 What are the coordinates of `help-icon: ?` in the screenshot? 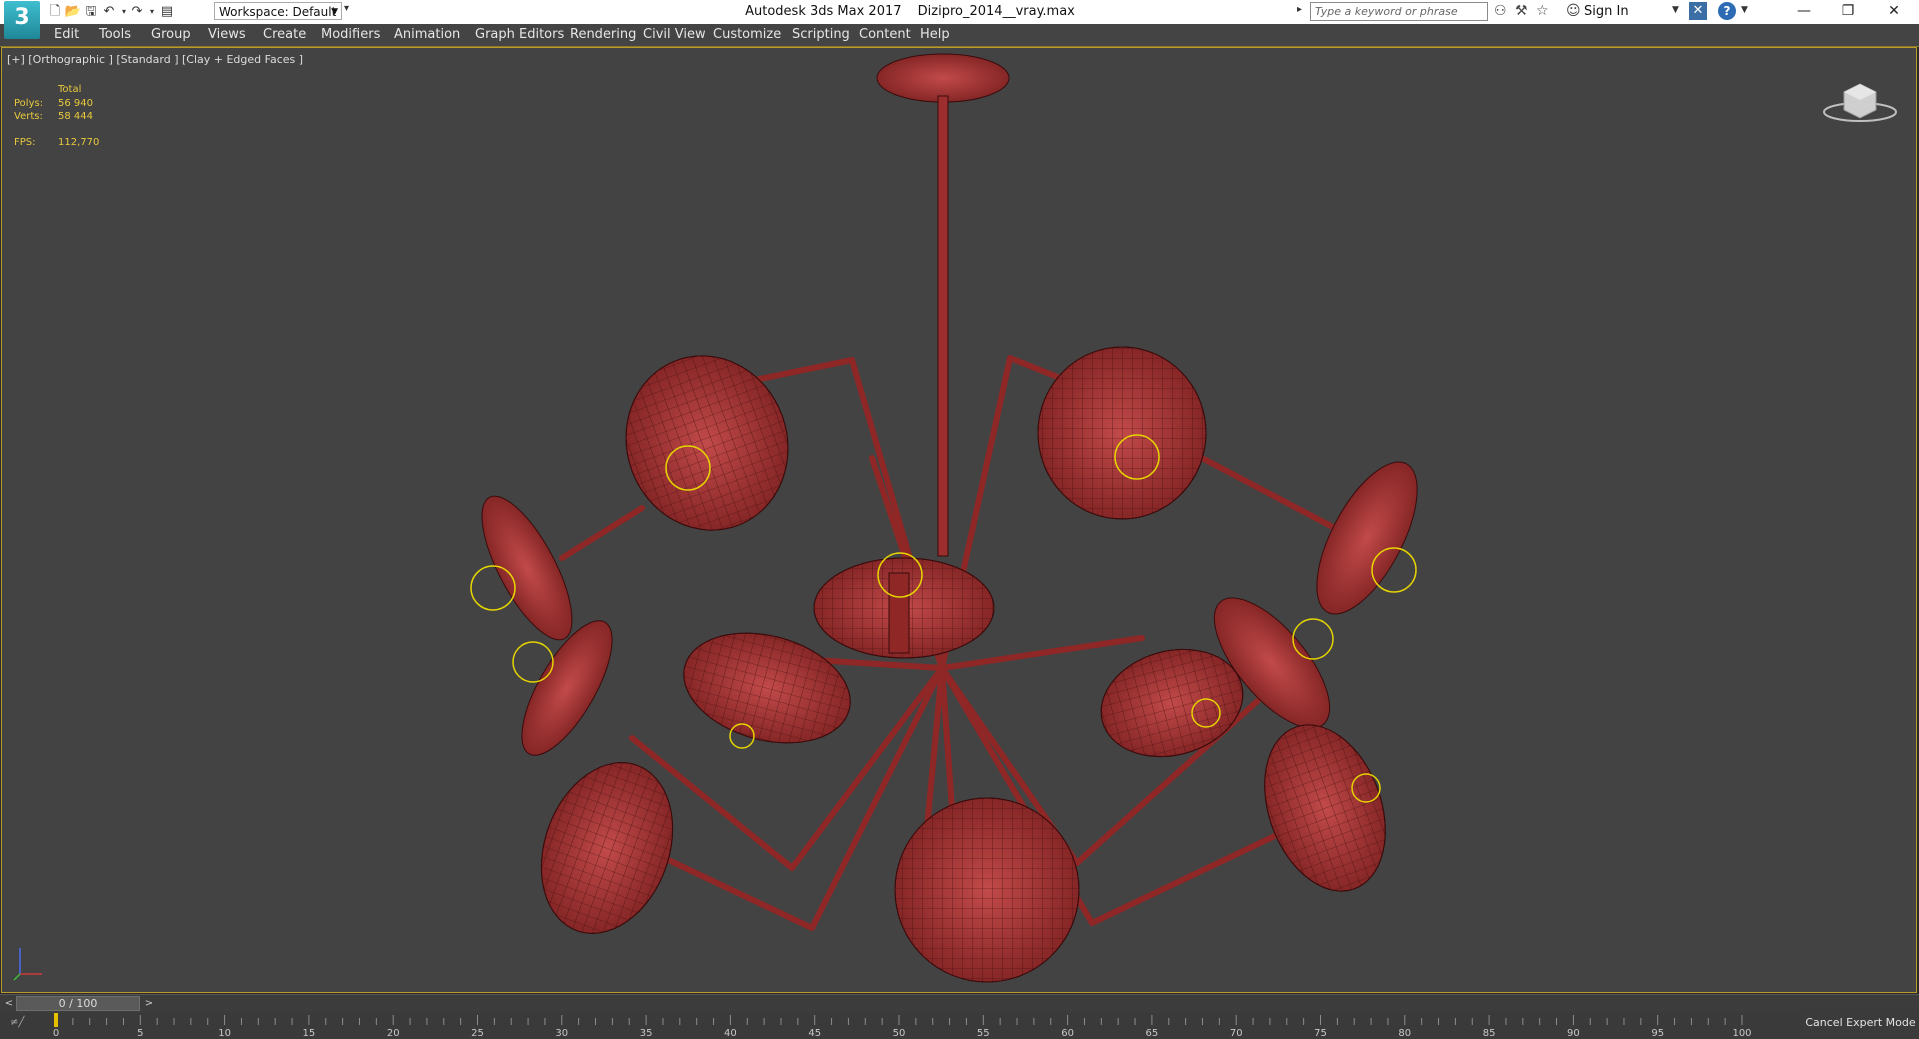 It's located at (1727, 11).